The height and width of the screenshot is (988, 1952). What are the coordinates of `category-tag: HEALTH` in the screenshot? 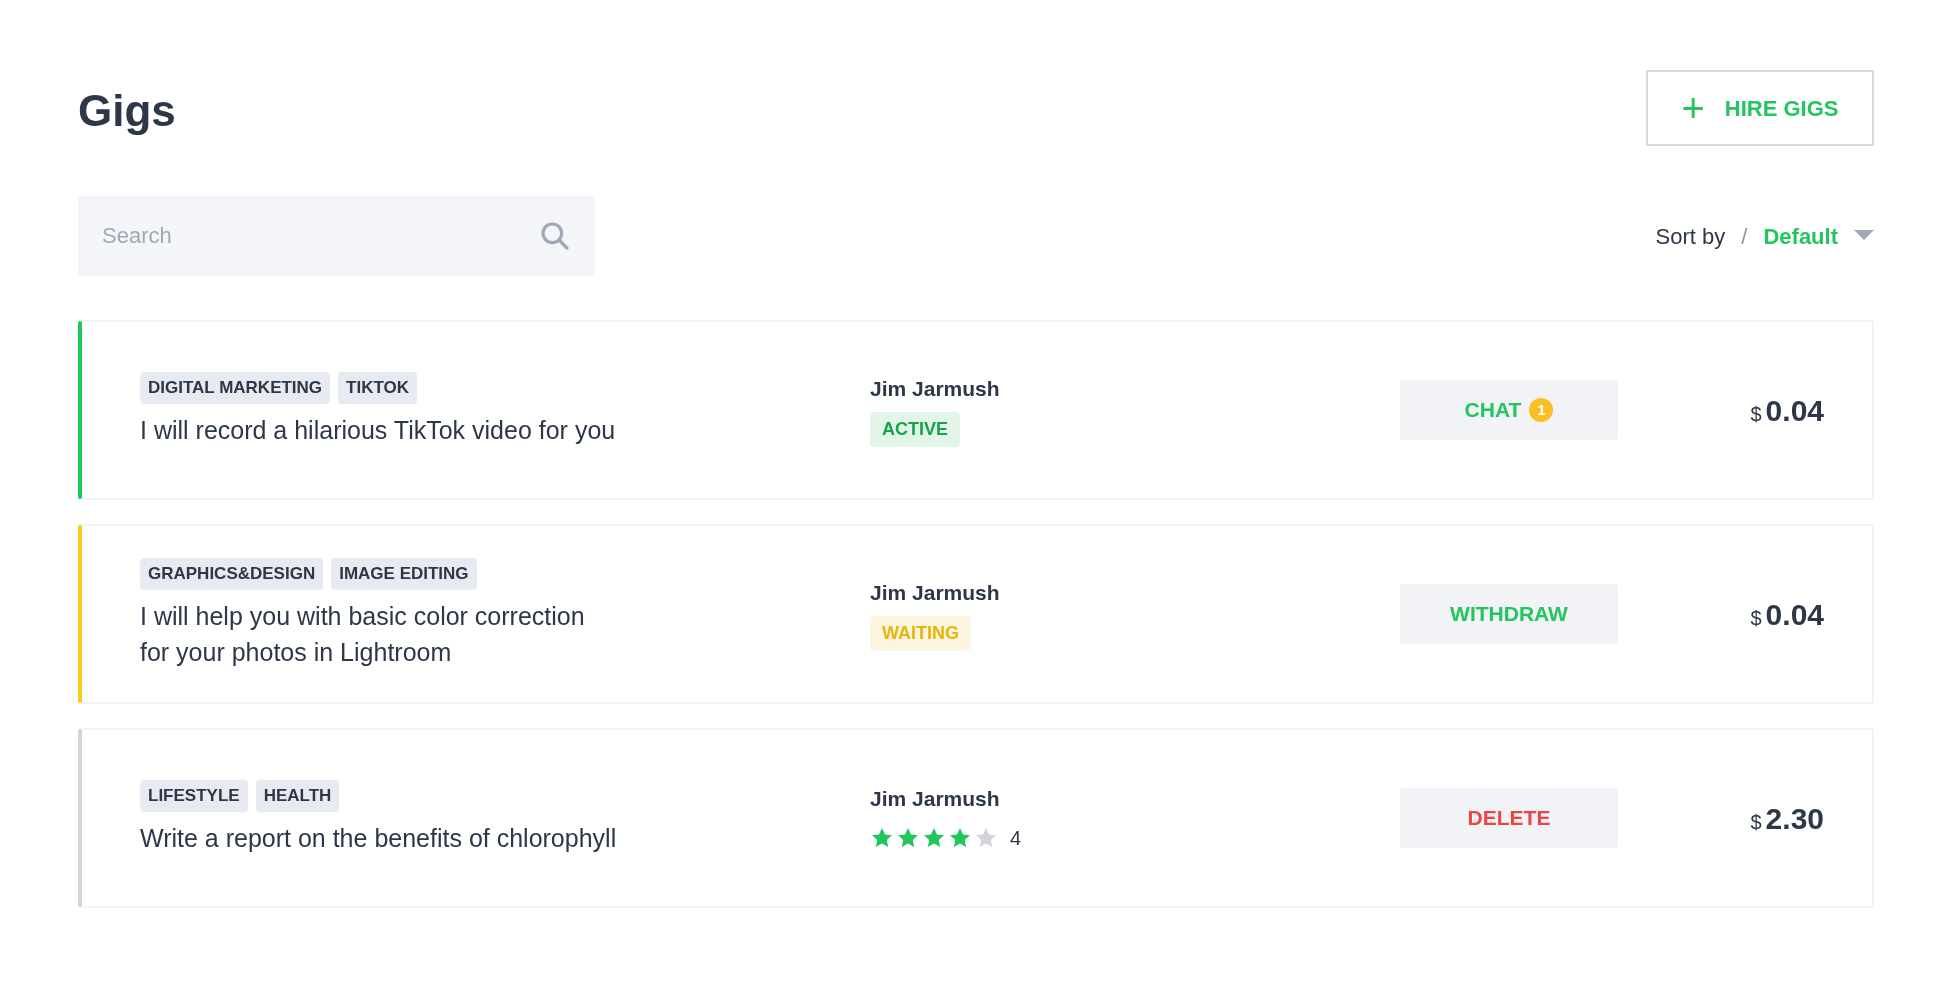 It's located at (297, 796).